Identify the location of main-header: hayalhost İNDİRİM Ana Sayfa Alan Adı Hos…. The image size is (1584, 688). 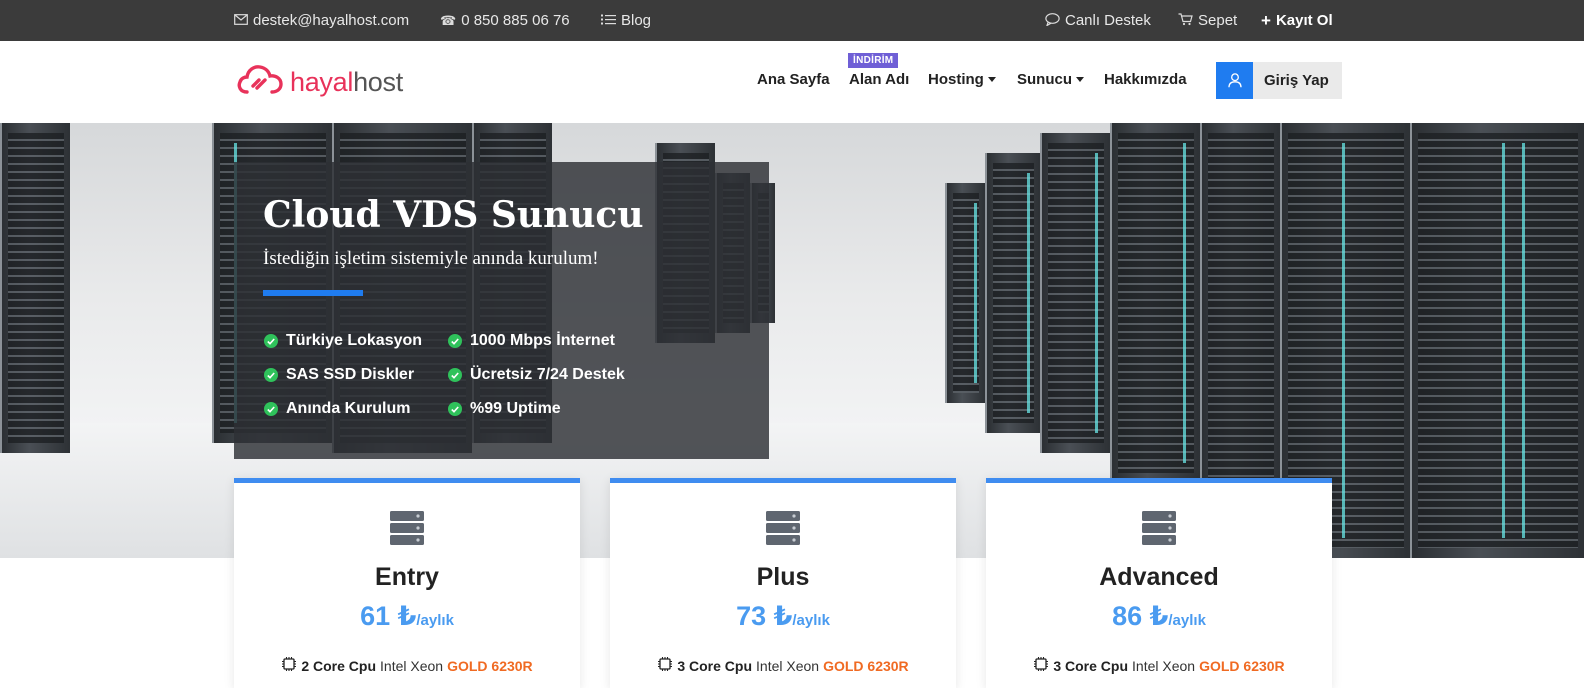
(792, 82).